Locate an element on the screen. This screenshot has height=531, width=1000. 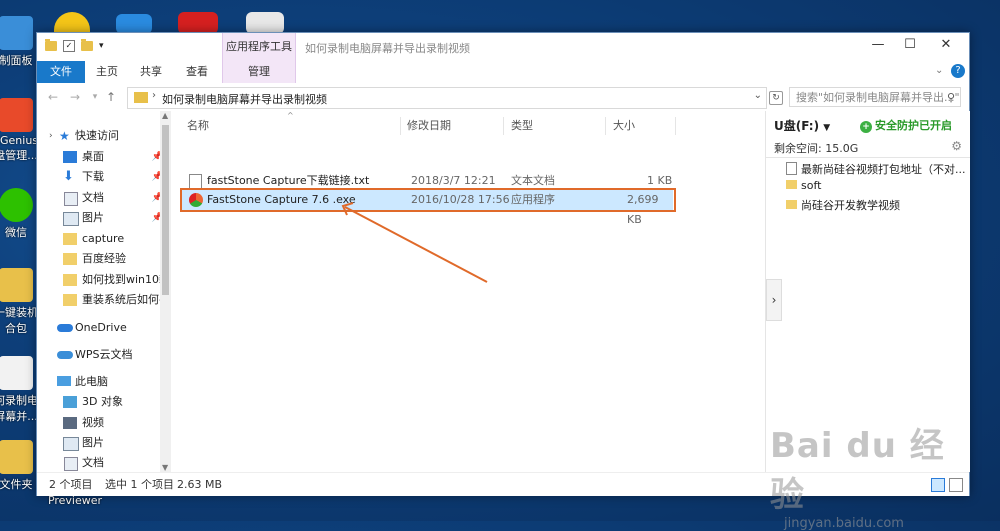
sidebar-item-label: 此电脑 is located at coordinates (91, 381).